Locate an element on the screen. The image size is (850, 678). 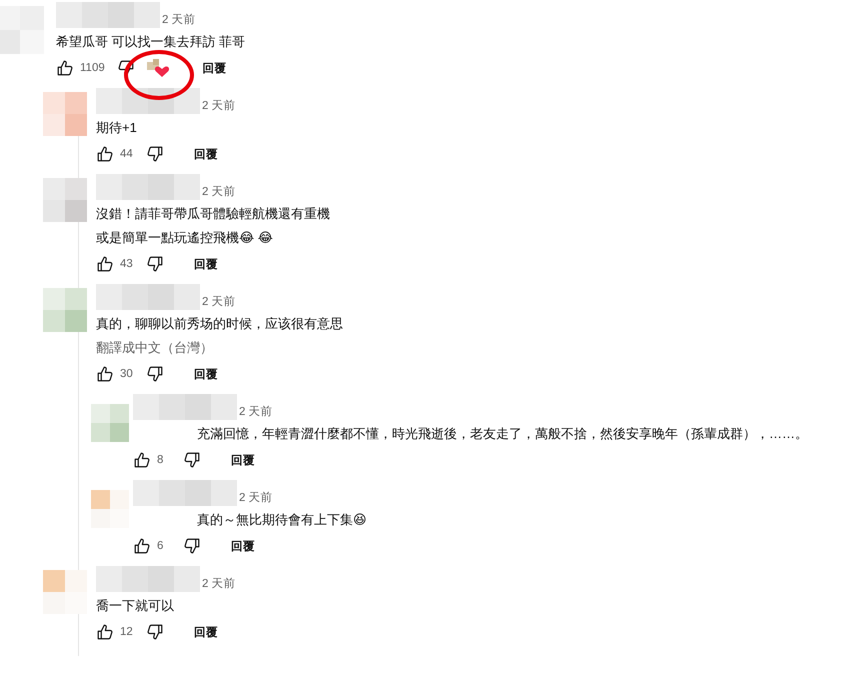
comment-text: 或是簡單一點玩遙控飛機😂 😂 is located at coordinates (185, 238).